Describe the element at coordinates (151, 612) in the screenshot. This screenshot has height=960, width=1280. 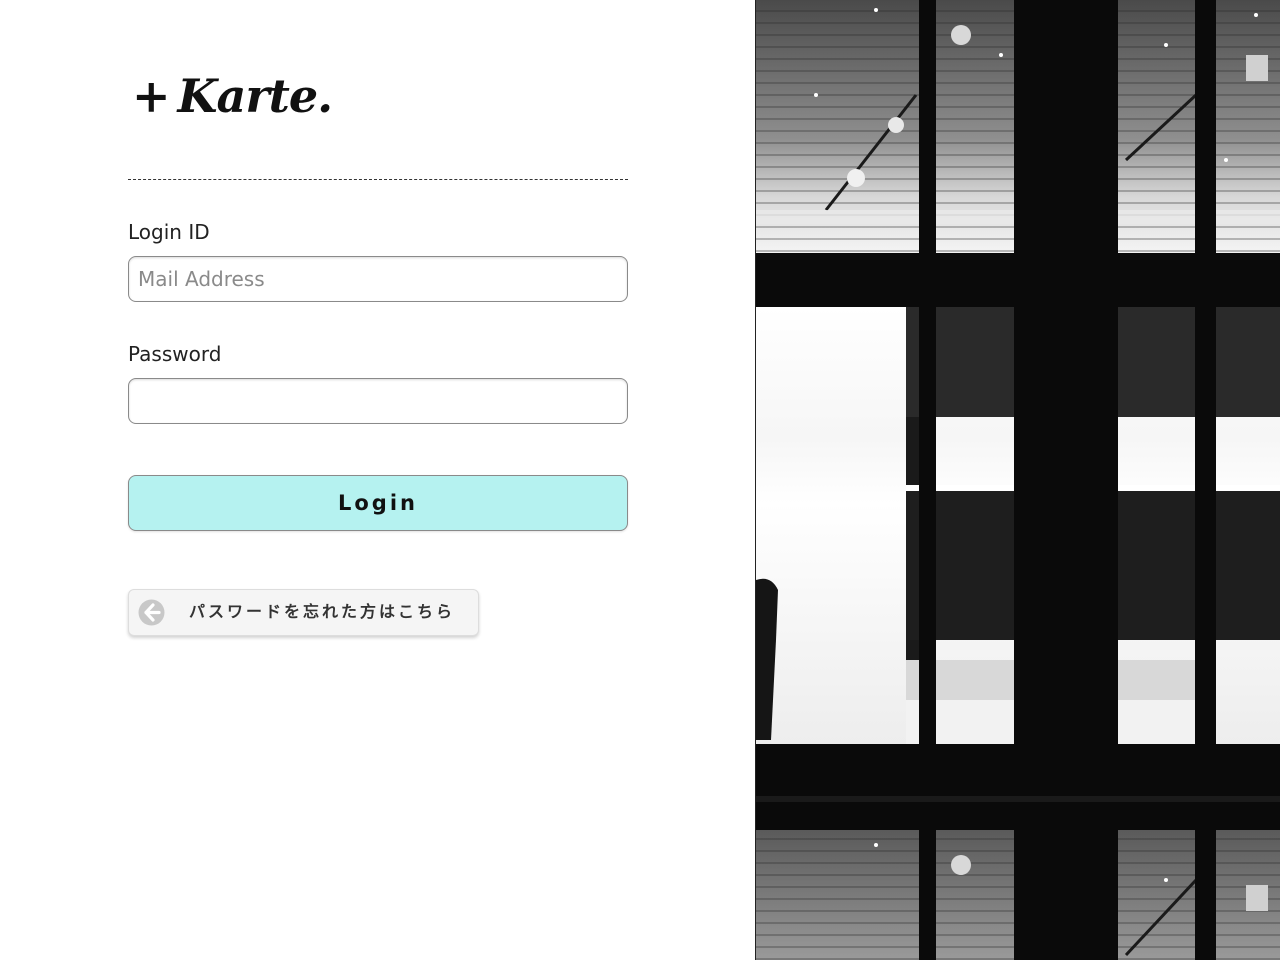
I see `arrow-left-circle-icon` at that location.